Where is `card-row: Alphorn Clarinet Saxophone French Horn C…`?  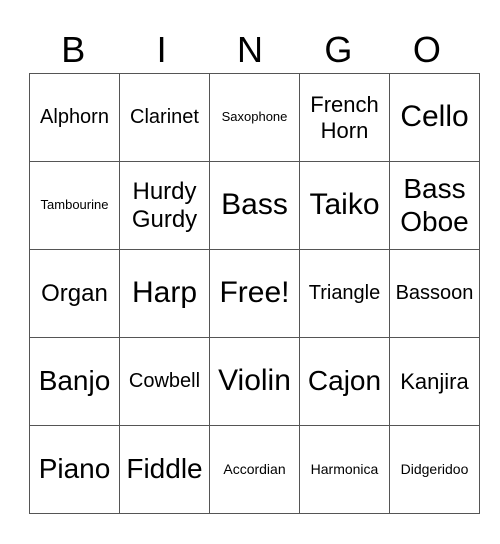
card-row: Alphorn Clarinet Saxophone French Horn C… is located at coordinates (254, 117).